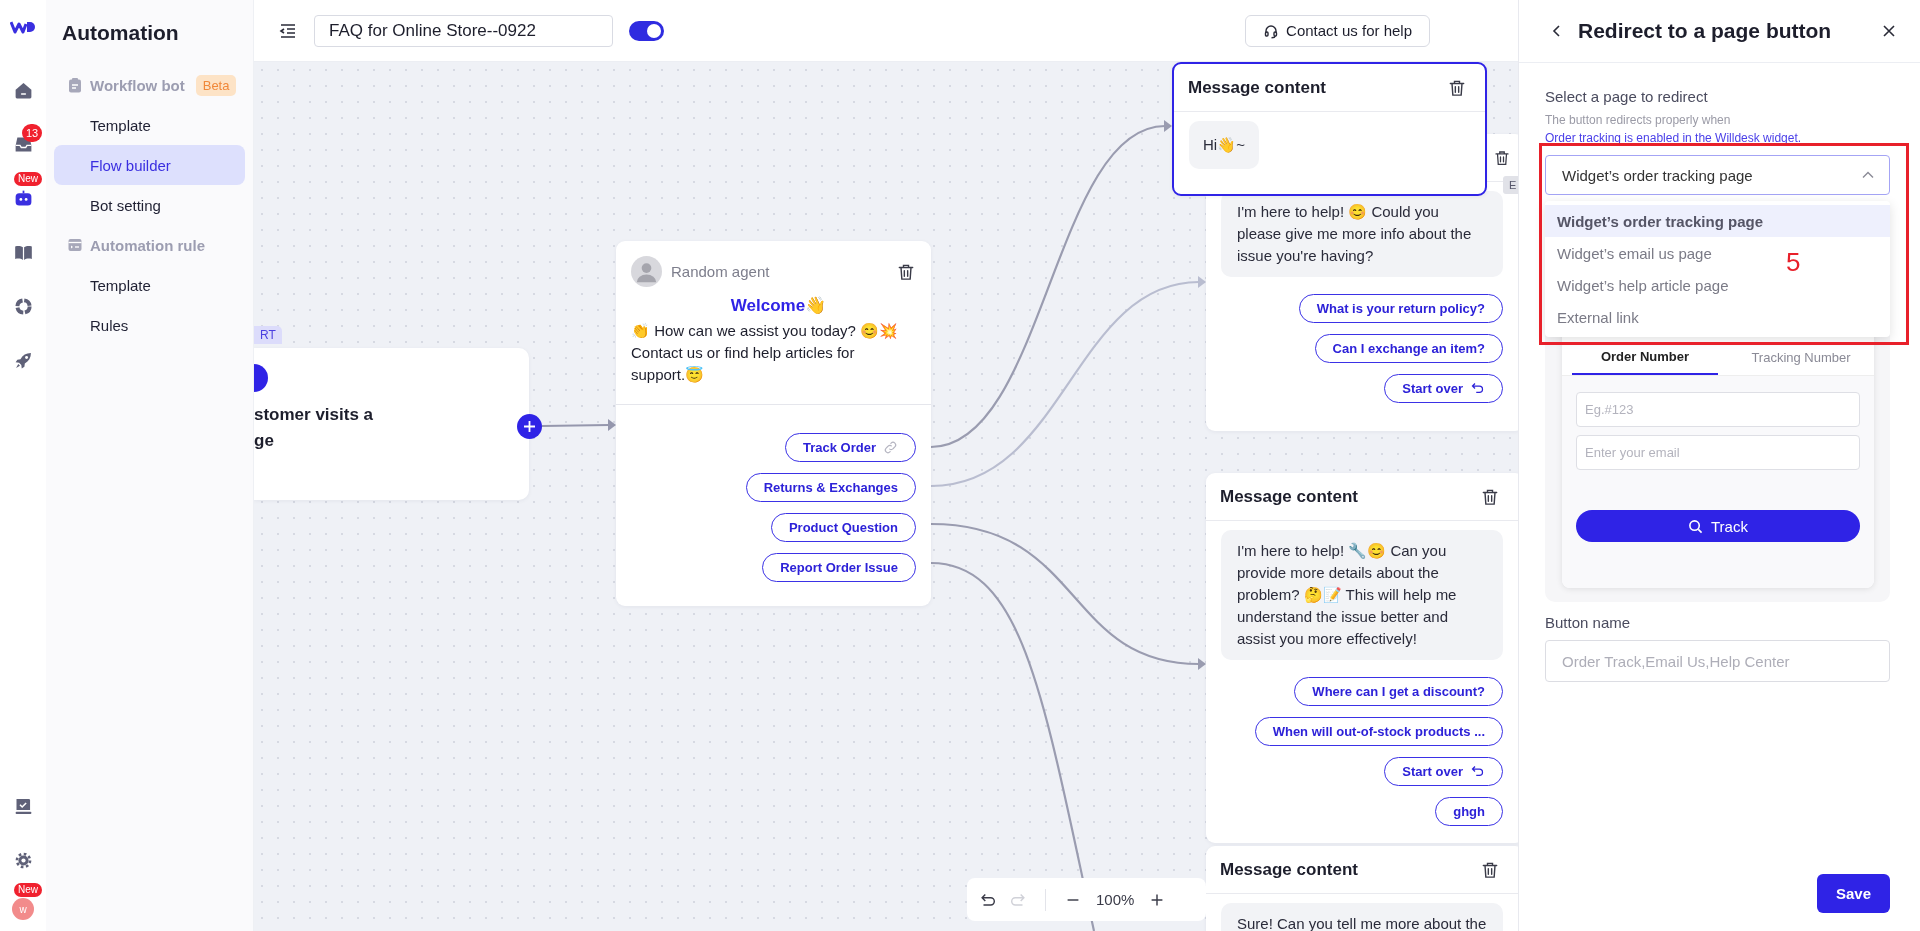 Image resolution: width=1920 pixels, height=931 pixels. Describe the element at coordinates (1634, 253) in the screenshot. I see `dropdown-option: Widget’s email us page` at that location.